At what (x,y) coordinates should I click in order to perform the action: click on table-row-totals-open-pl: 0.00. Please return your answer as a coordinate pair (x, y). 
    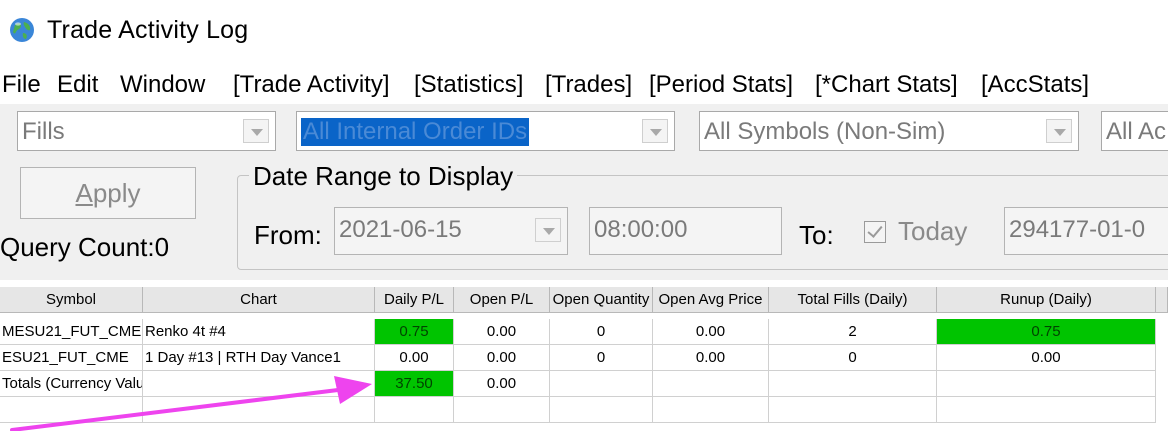
    Looking at the image, I should click on (502, 384).